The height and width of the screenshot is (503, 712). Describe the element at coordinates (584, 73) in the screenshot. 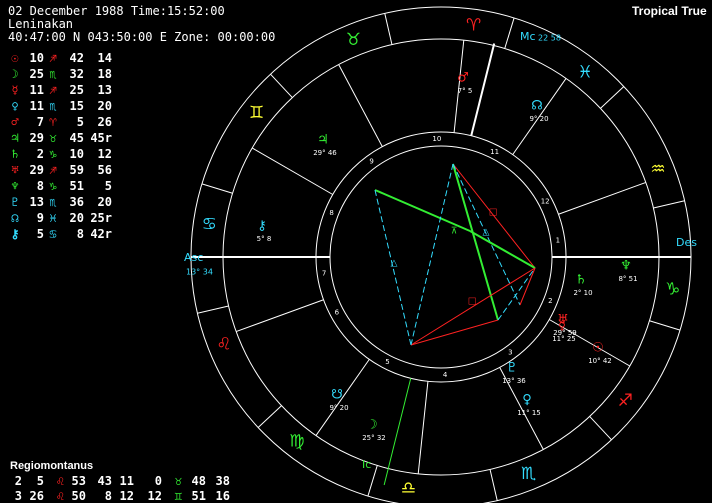

I see `zodiac-sign-icon: ♓` at that location.